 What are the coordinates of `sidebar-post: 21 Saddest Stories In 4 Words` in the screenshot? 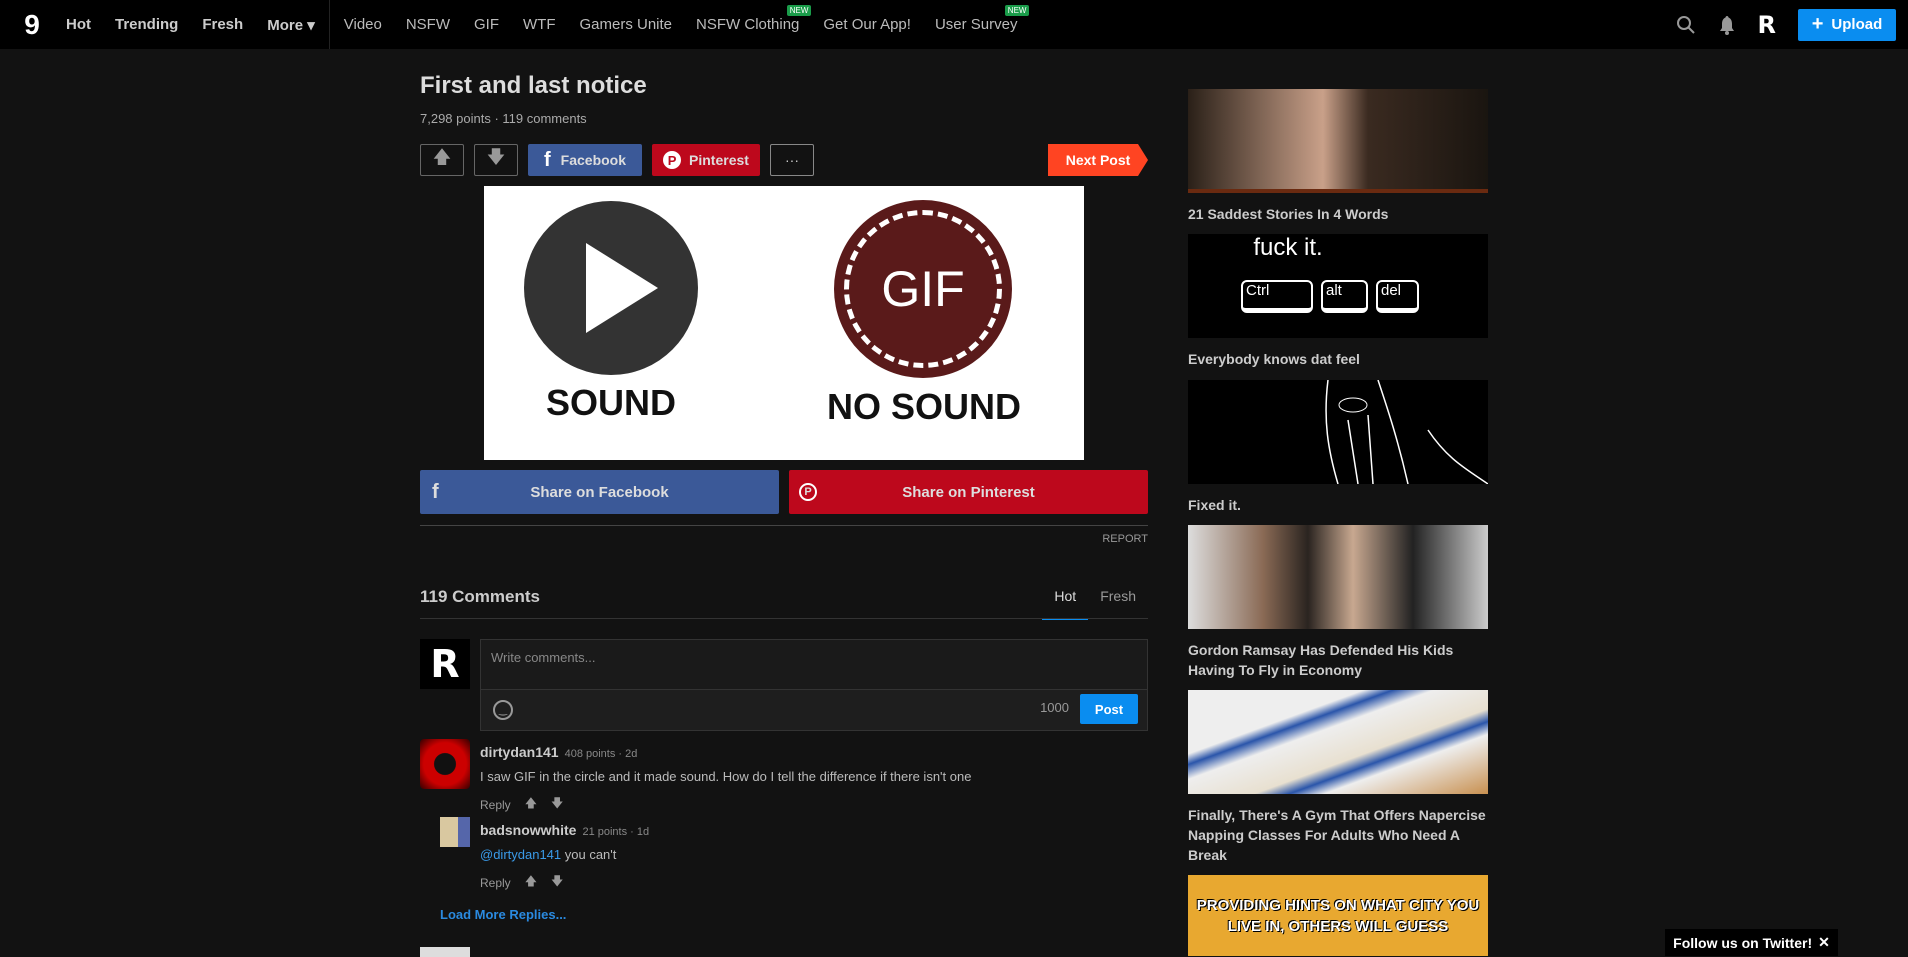 It's located at (1338, 156).